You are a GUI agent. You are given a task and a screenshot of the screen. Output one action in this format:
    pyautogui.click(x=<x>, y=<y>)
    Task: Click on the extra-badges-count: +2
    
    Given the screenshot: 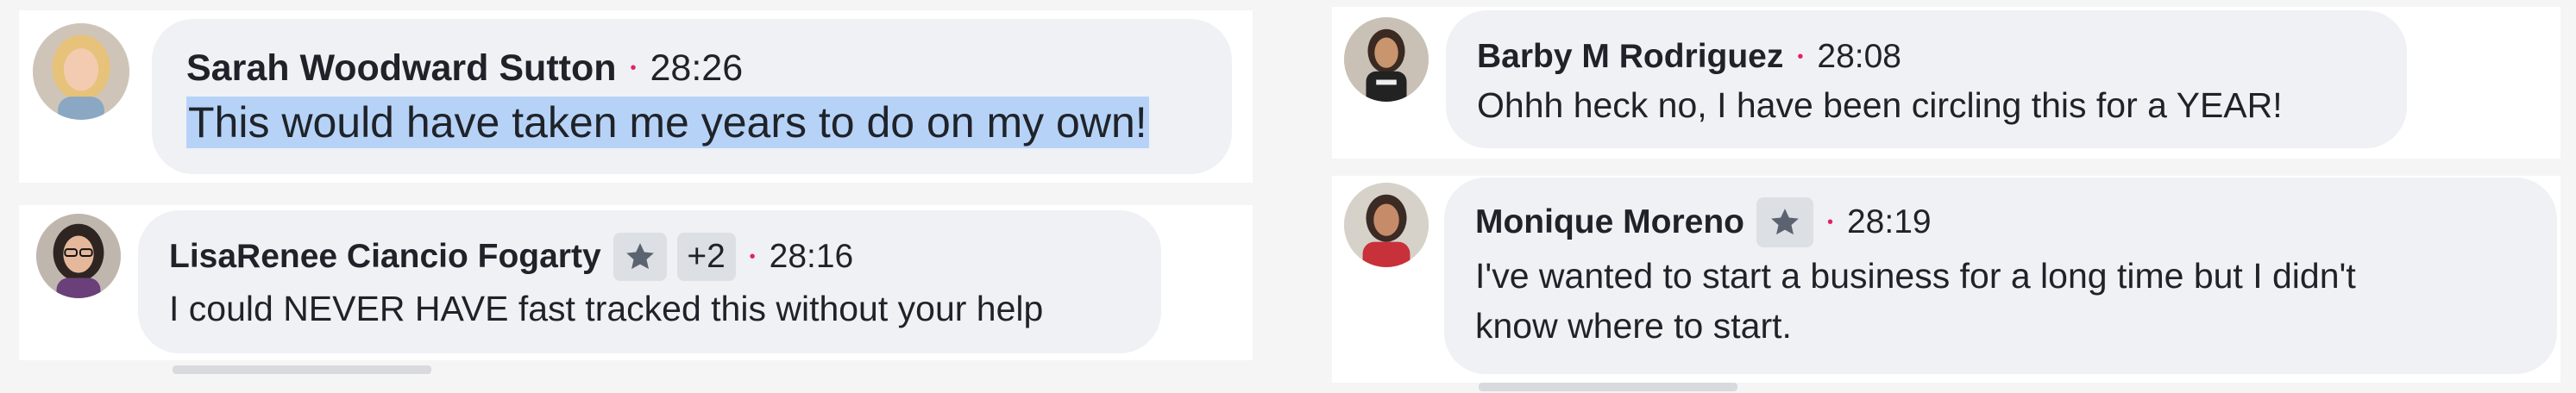 What is the action you would take?
    pyautogui.click(x=706, y=257)
    